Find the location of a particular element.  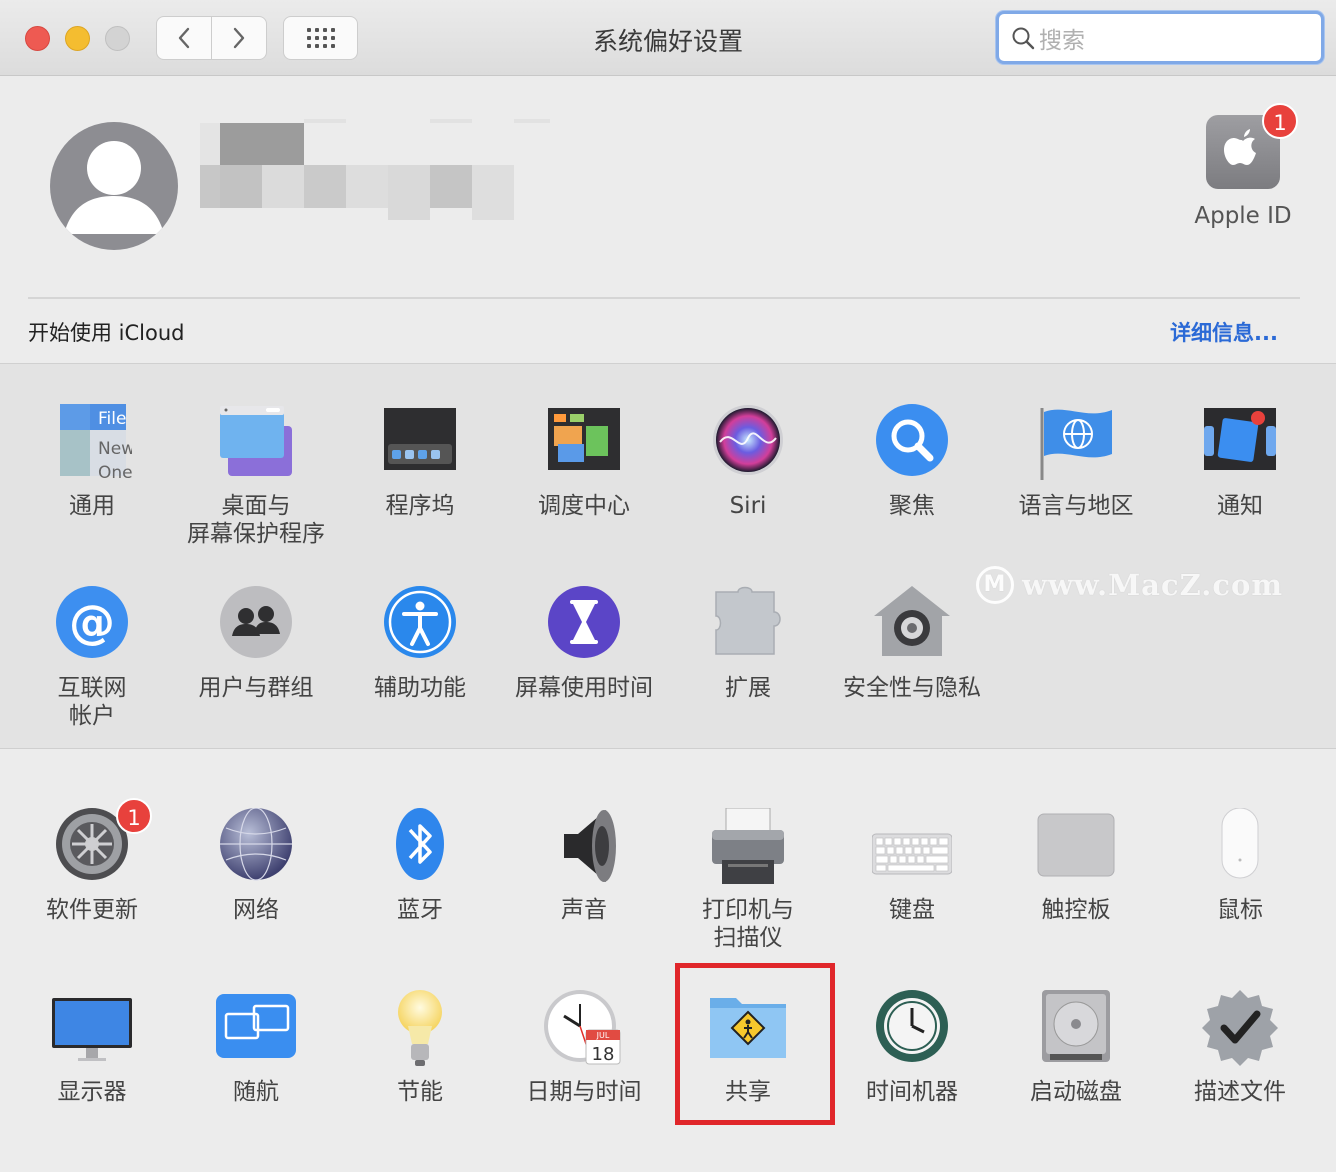

user-avatar is located at coordinates (114, 186).